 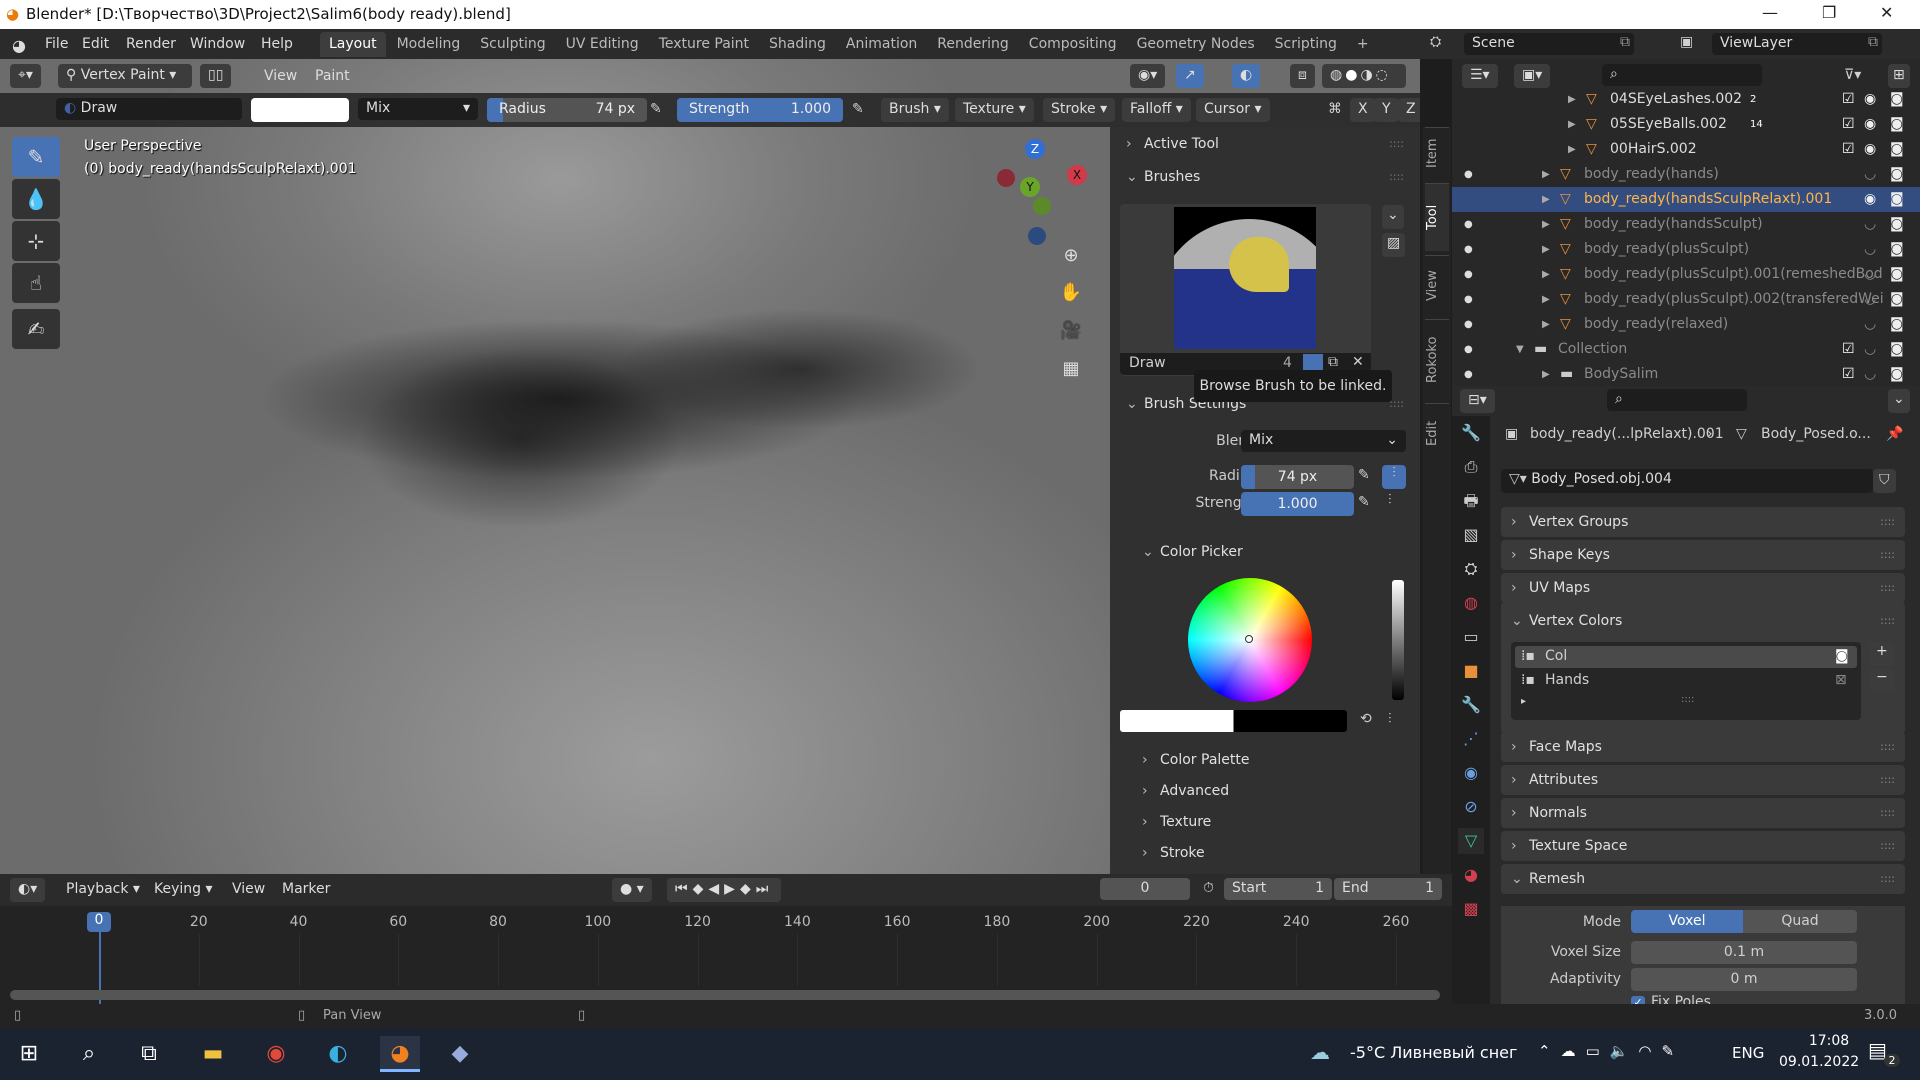 I want to click on section-active-tool: › Active Tool::::, so click(x=1265, y=144).